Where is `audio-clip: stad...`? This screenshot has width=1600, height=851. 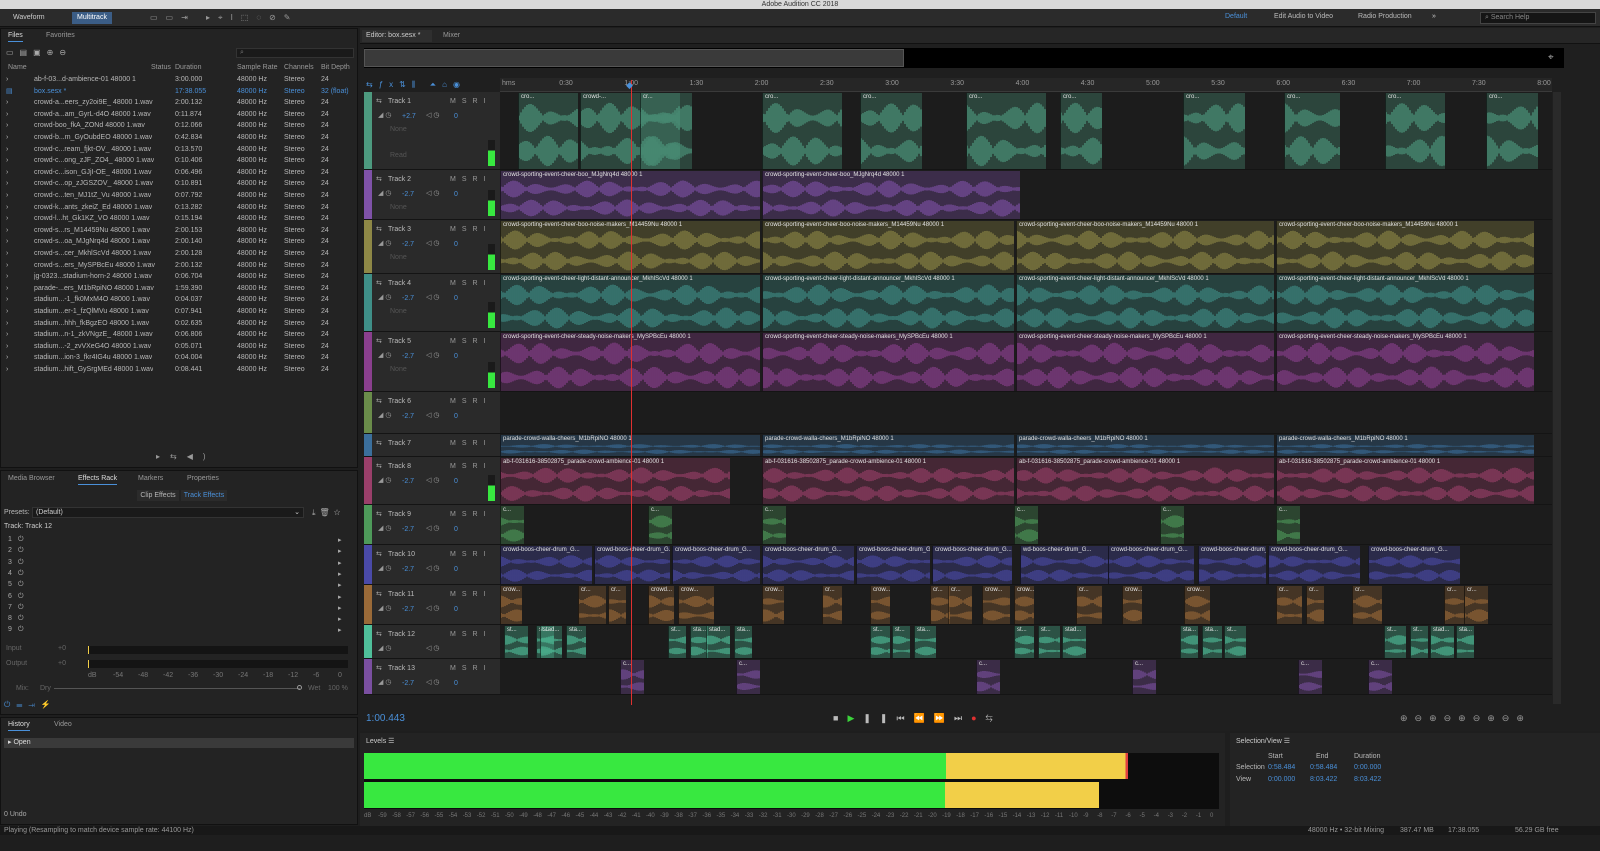
audio-clip: stad... is located at coordinates (718, 642).